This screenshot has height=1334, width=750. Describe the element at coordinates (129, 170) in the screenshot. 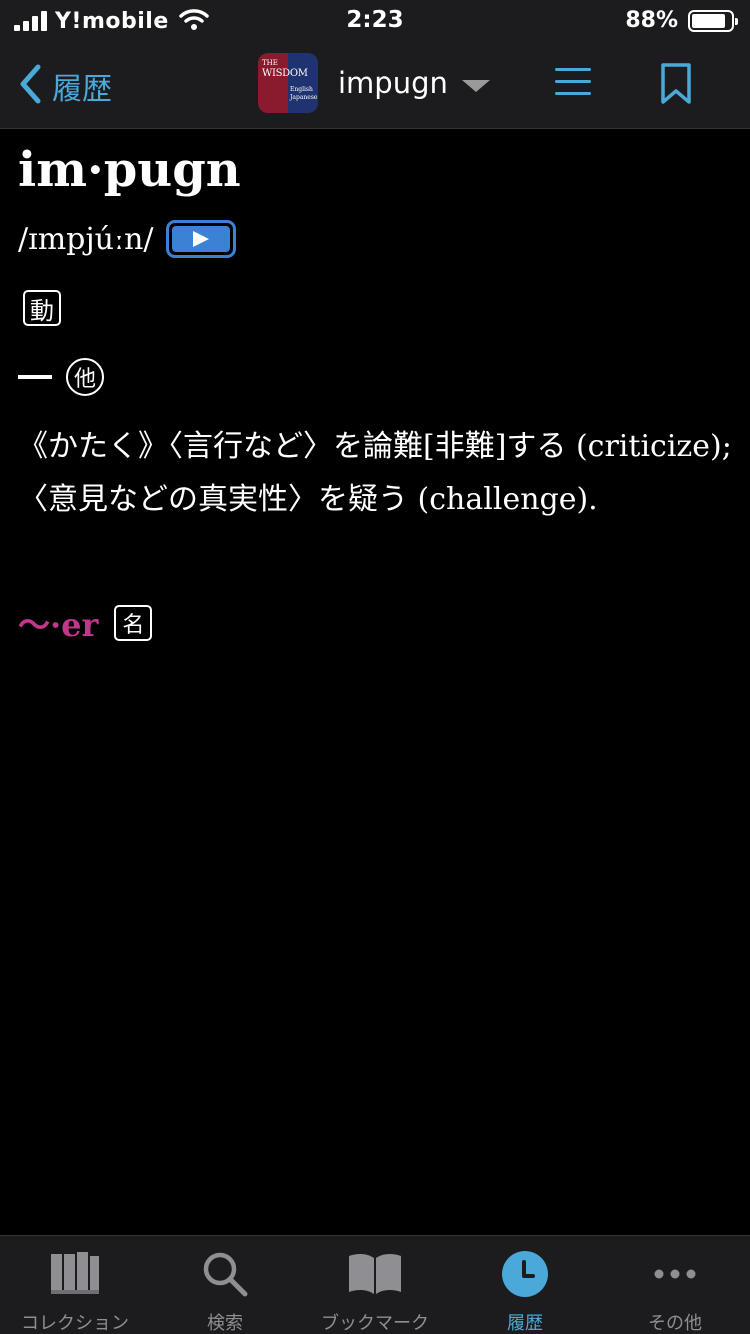

I see `headword: im·pugn` at that location.